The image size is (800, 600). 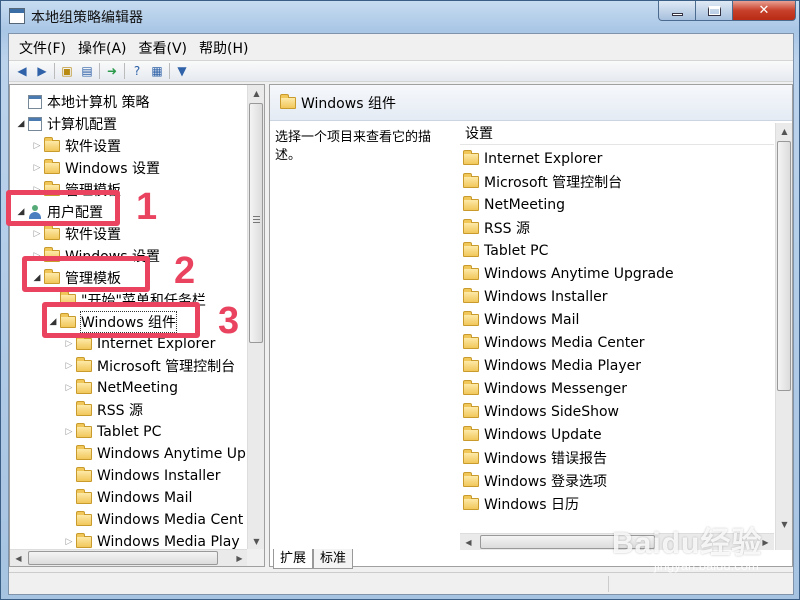 I want to click on tree-node: ▷ Microsoft 管理控制台, so click(x=148, y=366).